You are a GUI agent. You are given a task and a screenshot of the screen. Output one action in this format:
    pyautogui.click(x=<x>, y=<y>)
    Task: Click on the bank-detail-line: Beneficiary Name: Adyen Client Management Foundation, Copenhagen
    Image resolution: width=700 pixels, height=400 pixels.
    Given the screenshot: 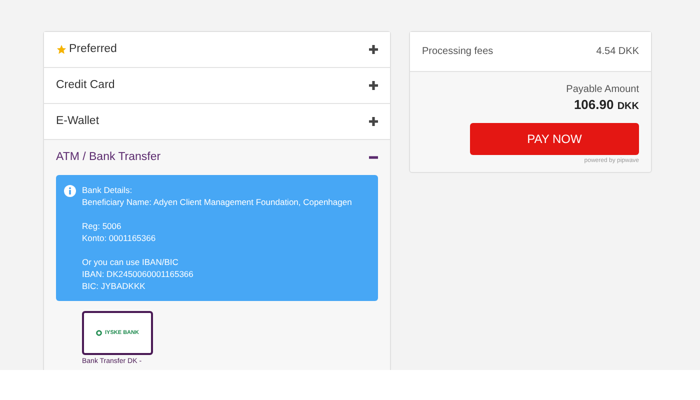 What is the action you would take?
    pyautogui.click(x=217, y=202)
    